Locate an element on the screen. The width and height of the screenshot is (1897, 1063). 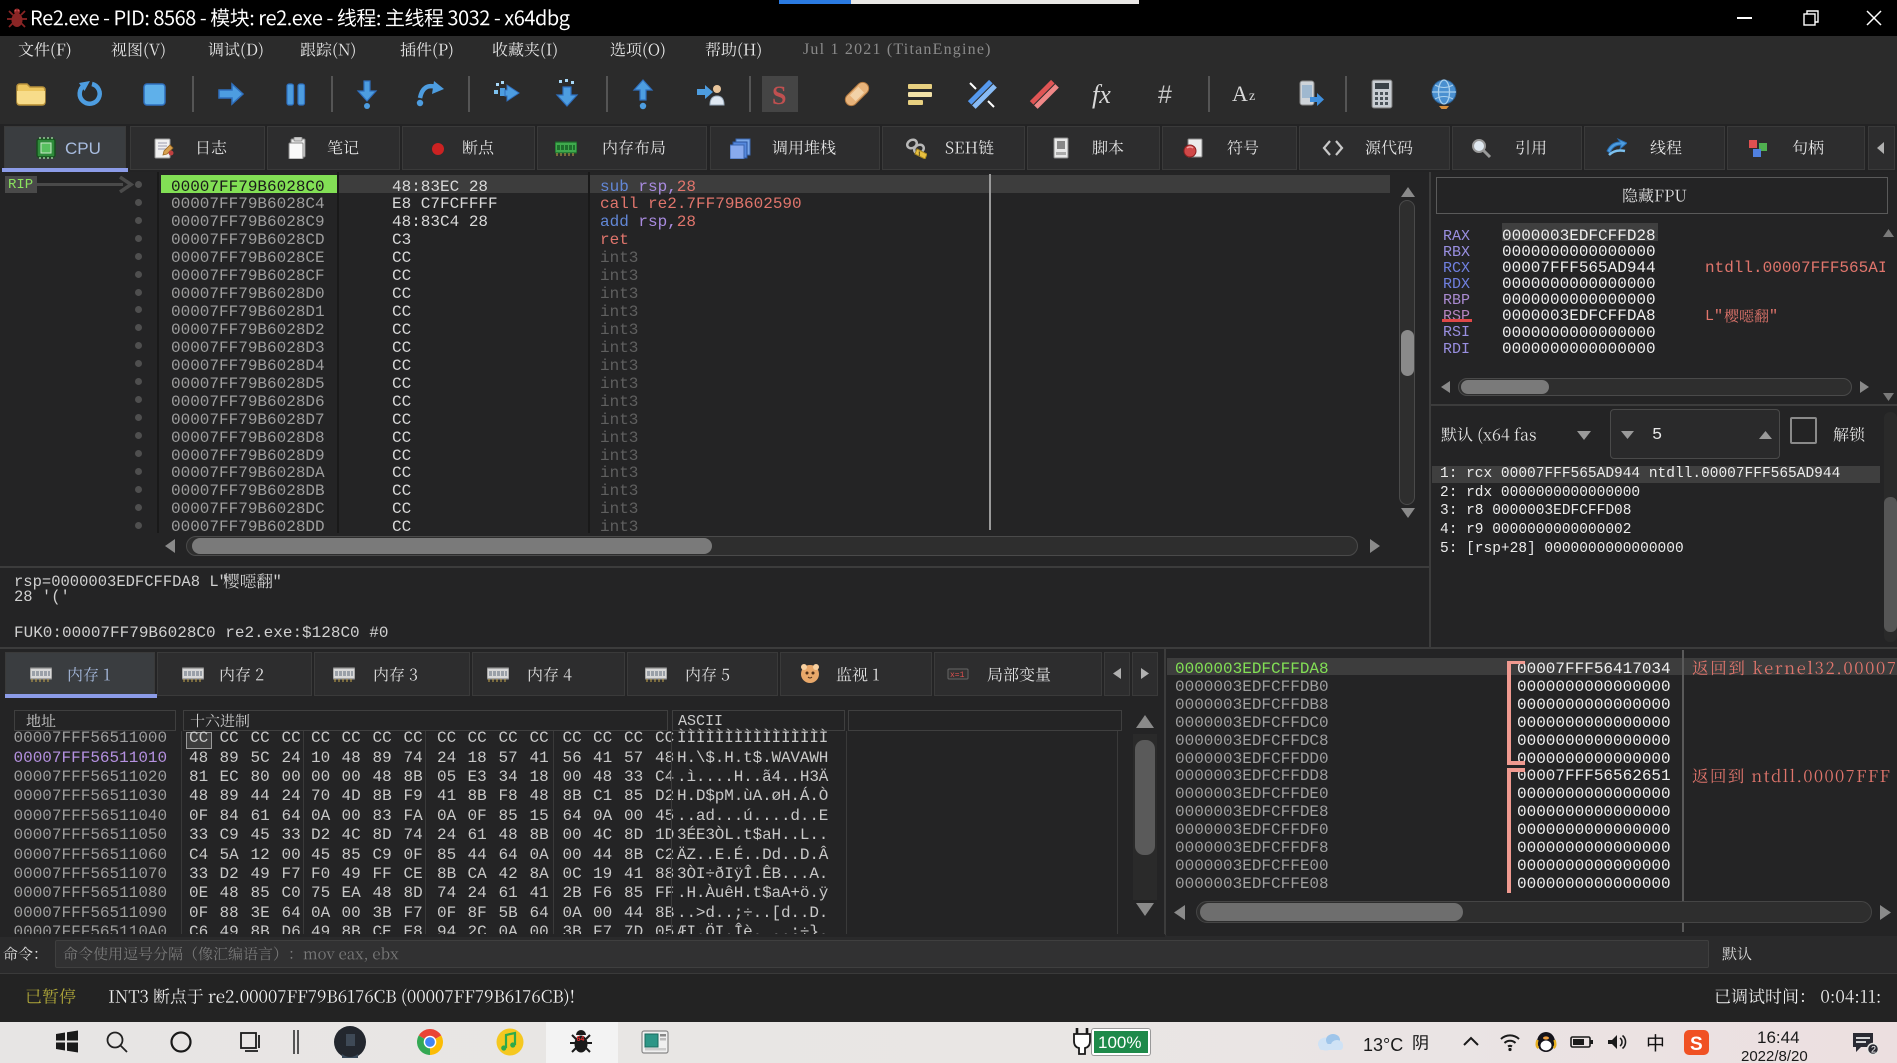
svg-text: 2 is located at coordinates (1873, 1050).